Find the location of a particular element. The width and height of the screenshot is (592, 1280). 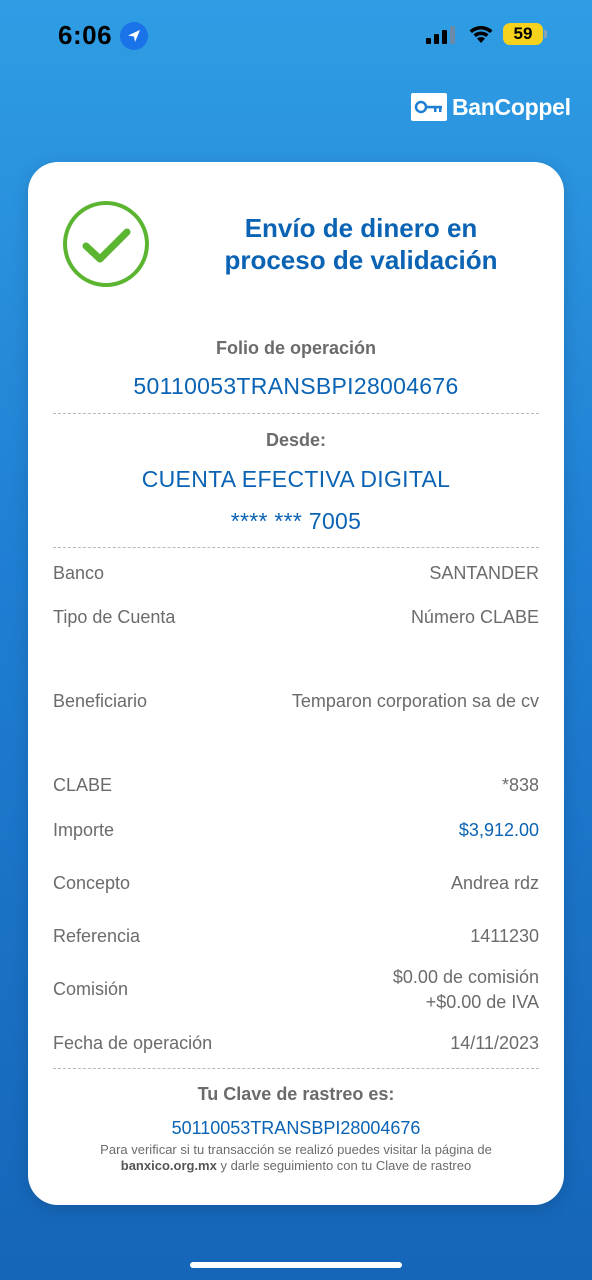

receipt-title-line2: proceso de validación is located at coordinates (361, 260).